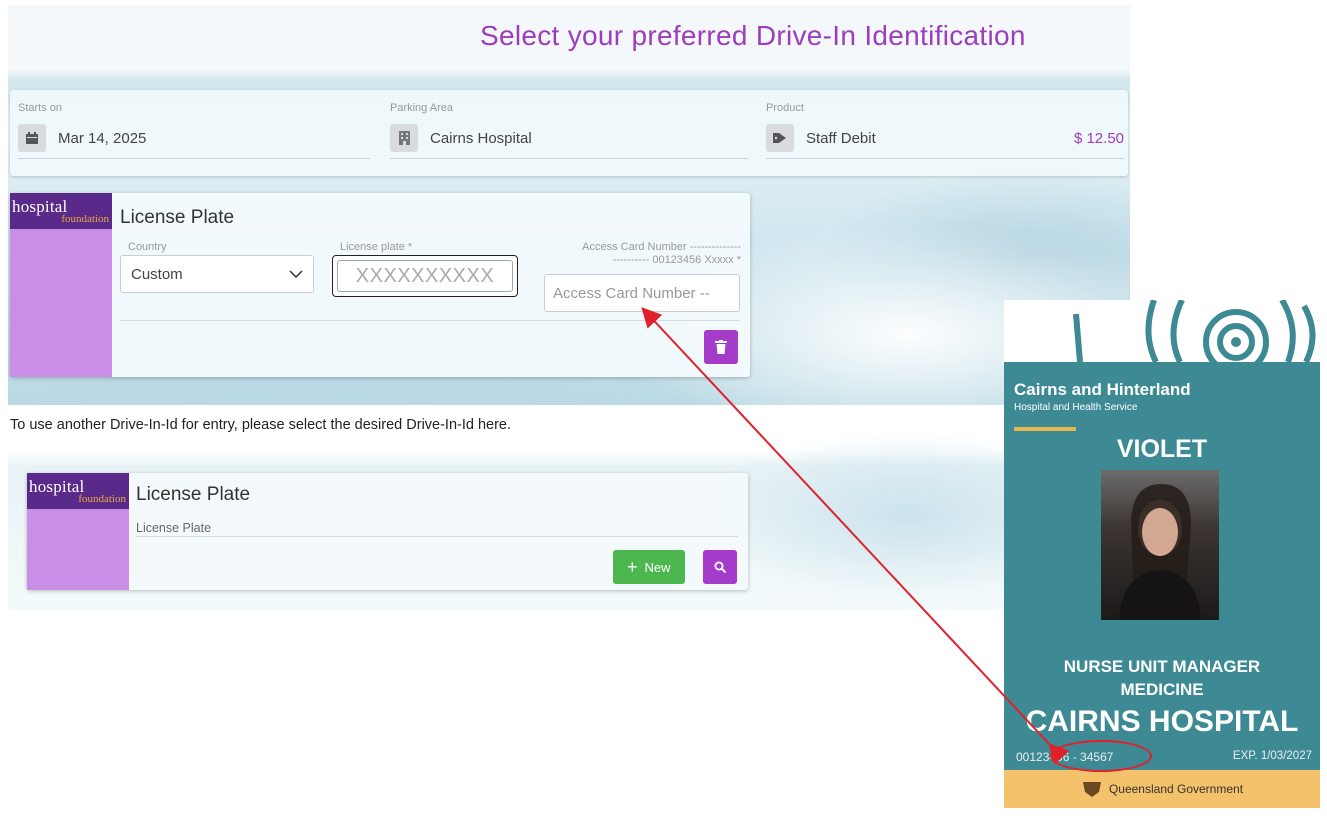 Image resolution: width=1327 pixels, height=816 pixels. I want to click on logo-word: hospital, so click(40, 206).